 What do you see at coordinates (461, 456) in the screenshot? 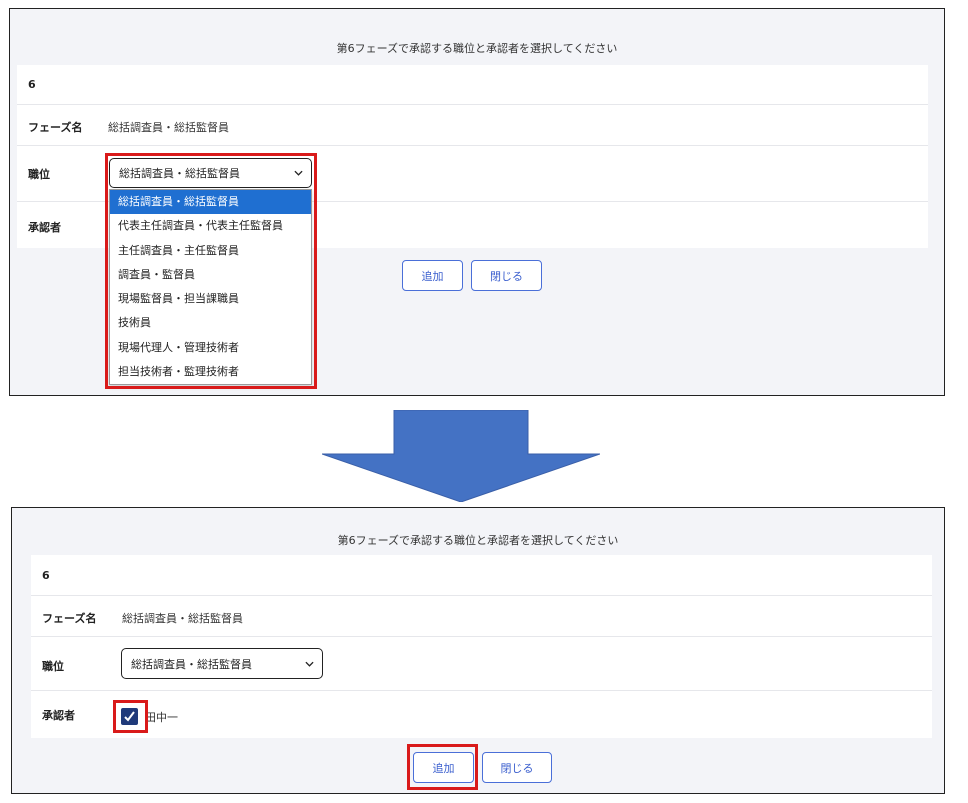
I see `down-arrow-icon` at bounding box center [461, 456].